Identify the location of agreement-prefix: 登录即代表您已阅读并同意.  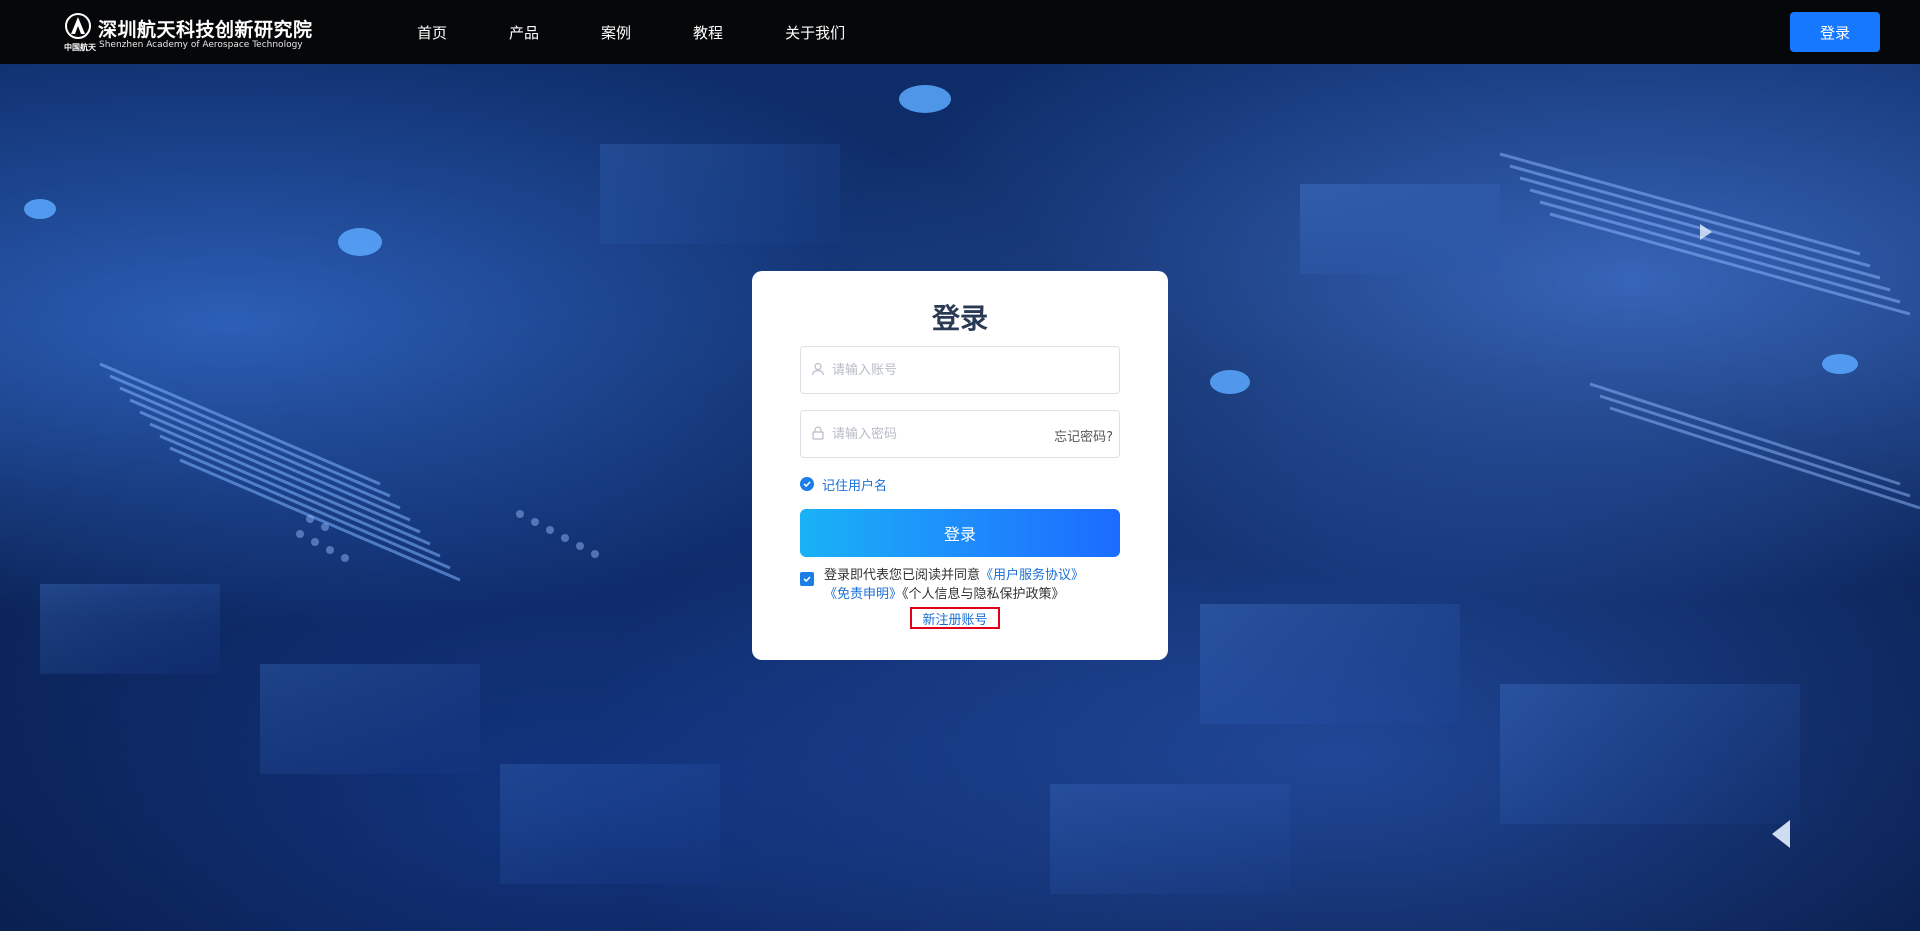
(902, 575).